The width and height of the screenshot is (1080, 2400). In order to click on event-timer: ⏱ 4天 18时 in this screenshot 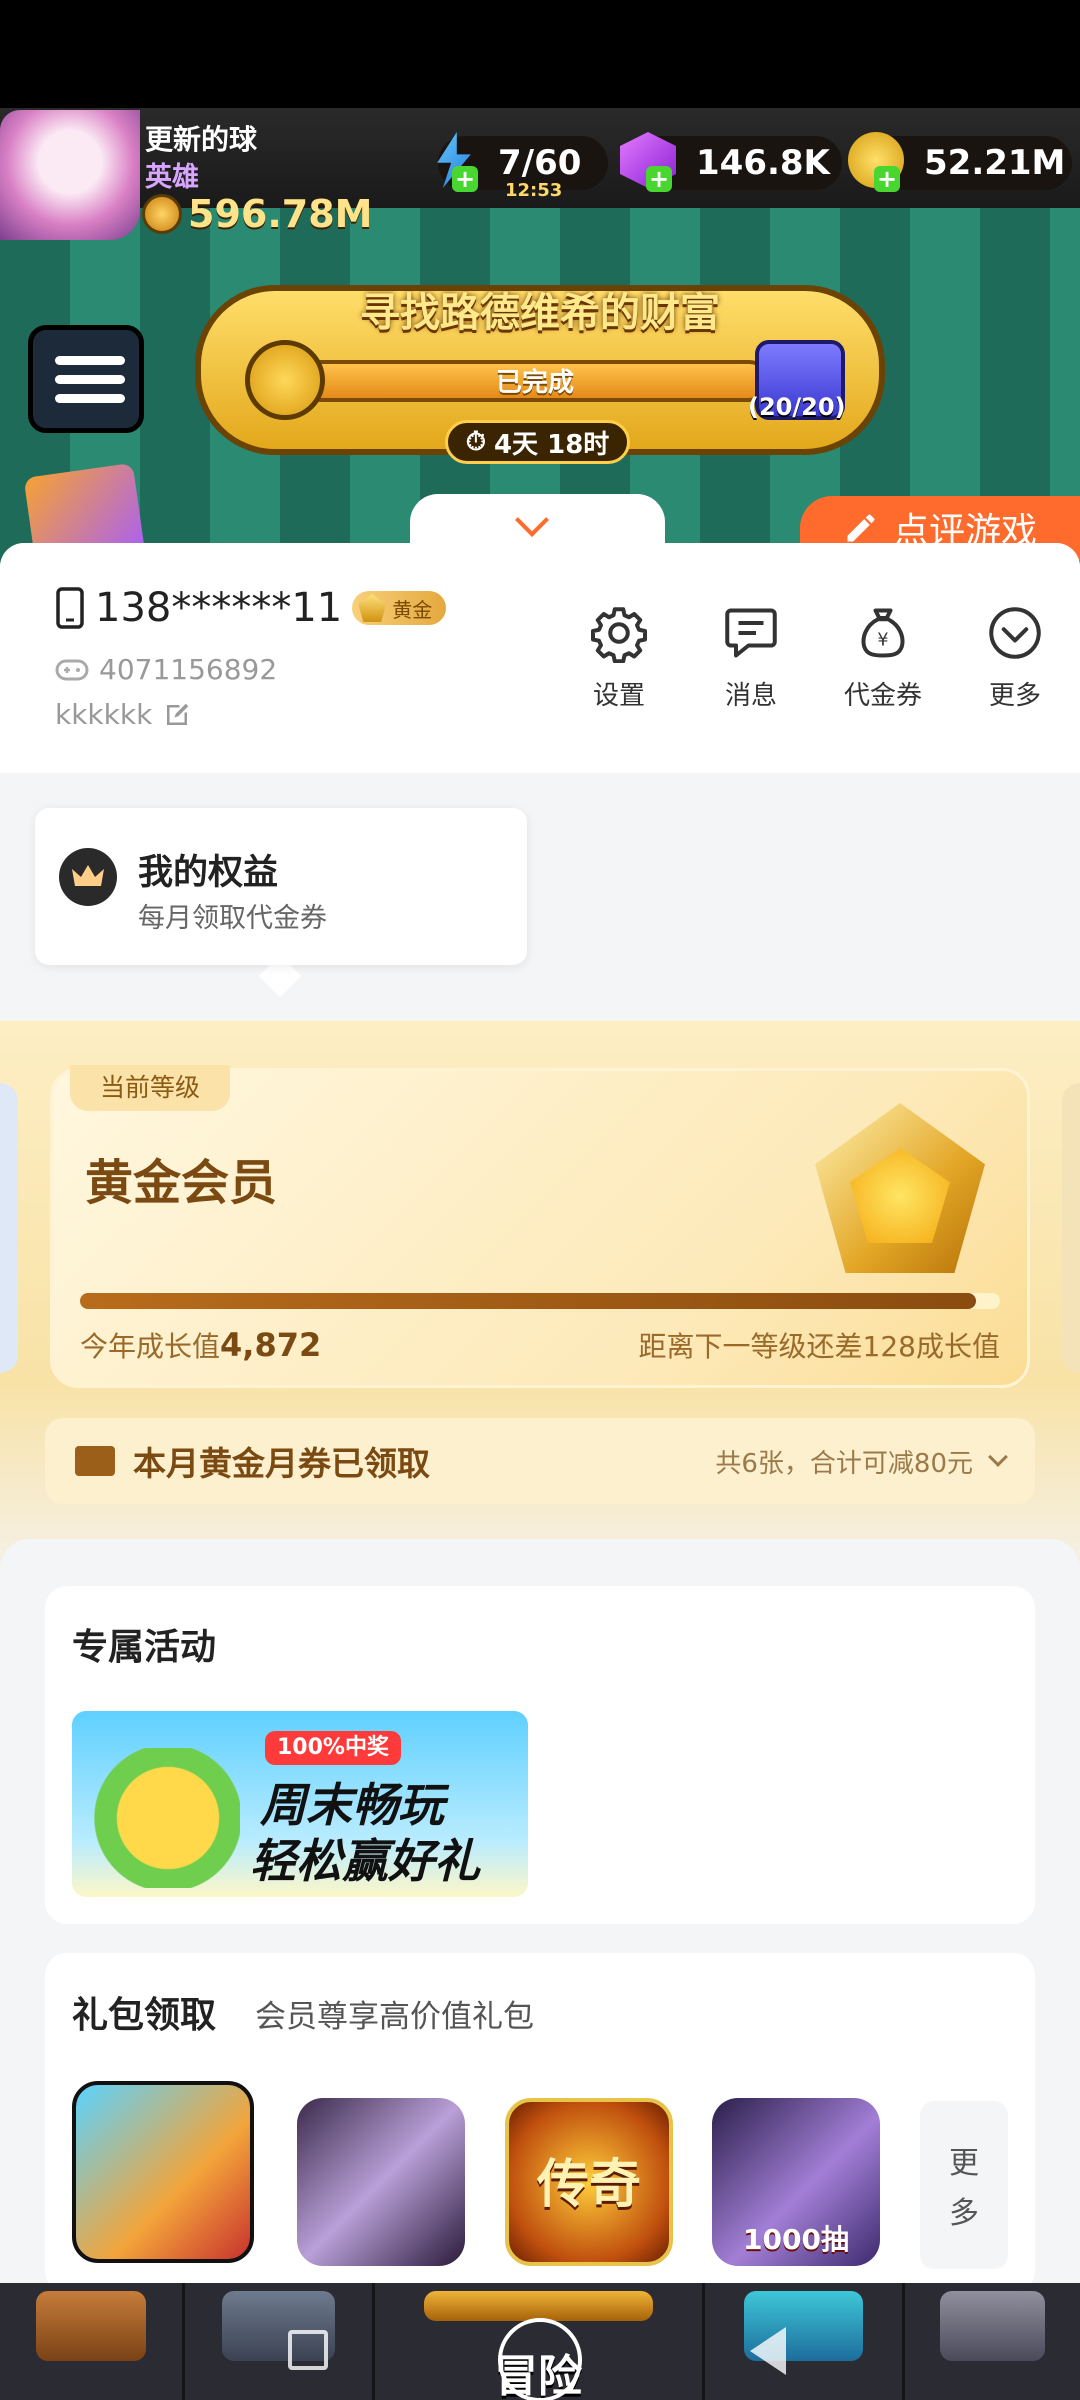, I will do `click(537, 442)`.